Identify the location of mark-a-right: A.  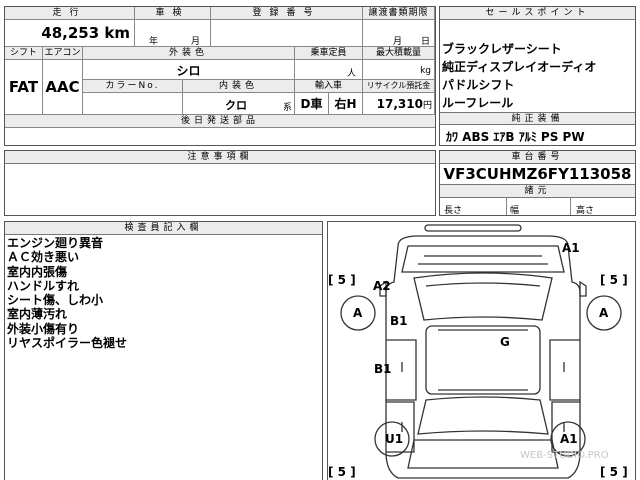
(604, 313).